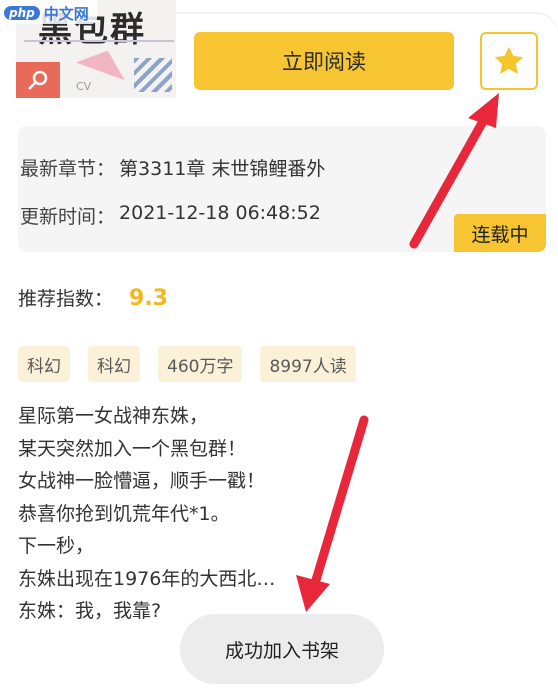 Image resolution: width=558 pixels, height=700 pixels. I want to click on update-time-value: 2021-12-18 06:48:52, so click(220, 213).